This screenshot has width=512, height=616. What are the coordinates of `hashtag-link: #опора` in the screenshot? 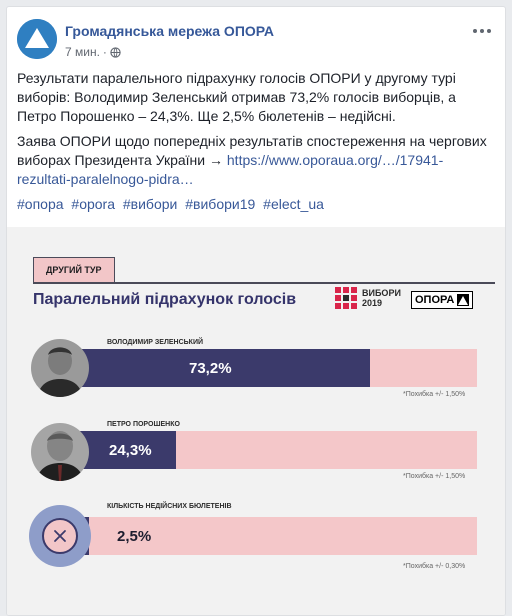 It's located at (40, 204).